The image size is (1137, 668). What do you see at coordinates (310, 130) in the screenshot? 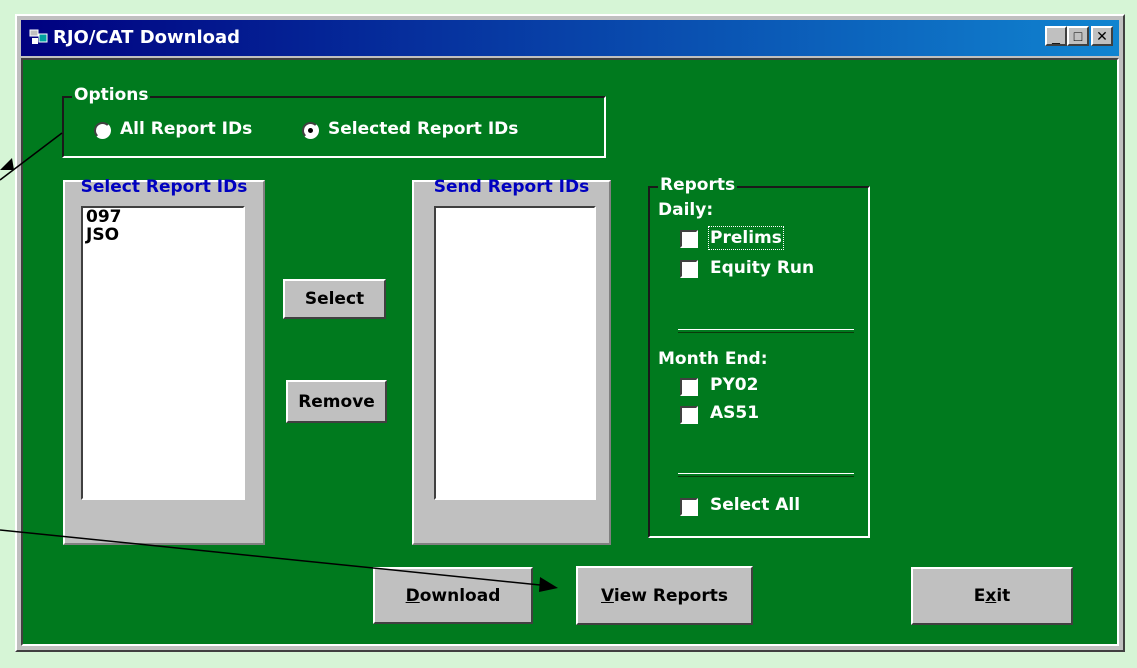
I see `selected-report-ids-radio` at bounding box center [310, 130].